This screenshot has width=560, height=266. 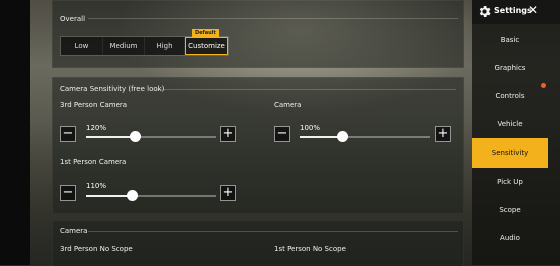 I want to click on camera-section-label: Camera, so click(x=74, y=231).